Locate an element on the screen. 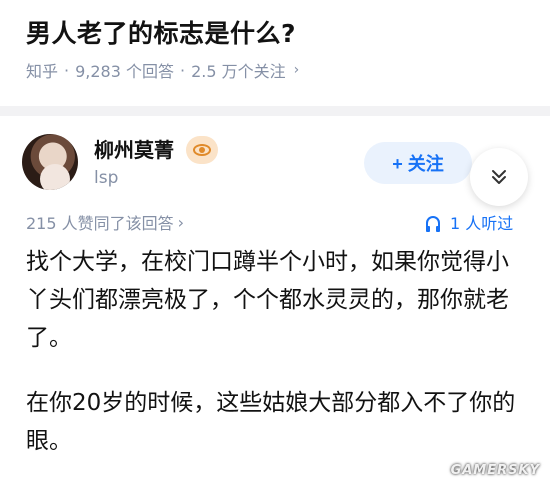 The width and height of the screenshot is (550, 486). likes-row: 215 人赞同了该回答 › is located at coordinates (105, 222).